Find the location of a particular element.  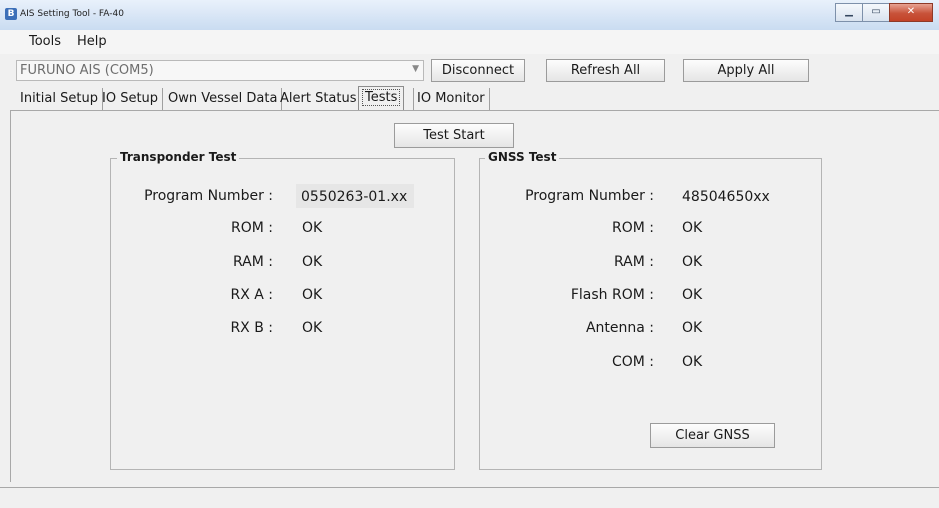

transponder-ram-label: RAM : is located at coordinates (253, 262).